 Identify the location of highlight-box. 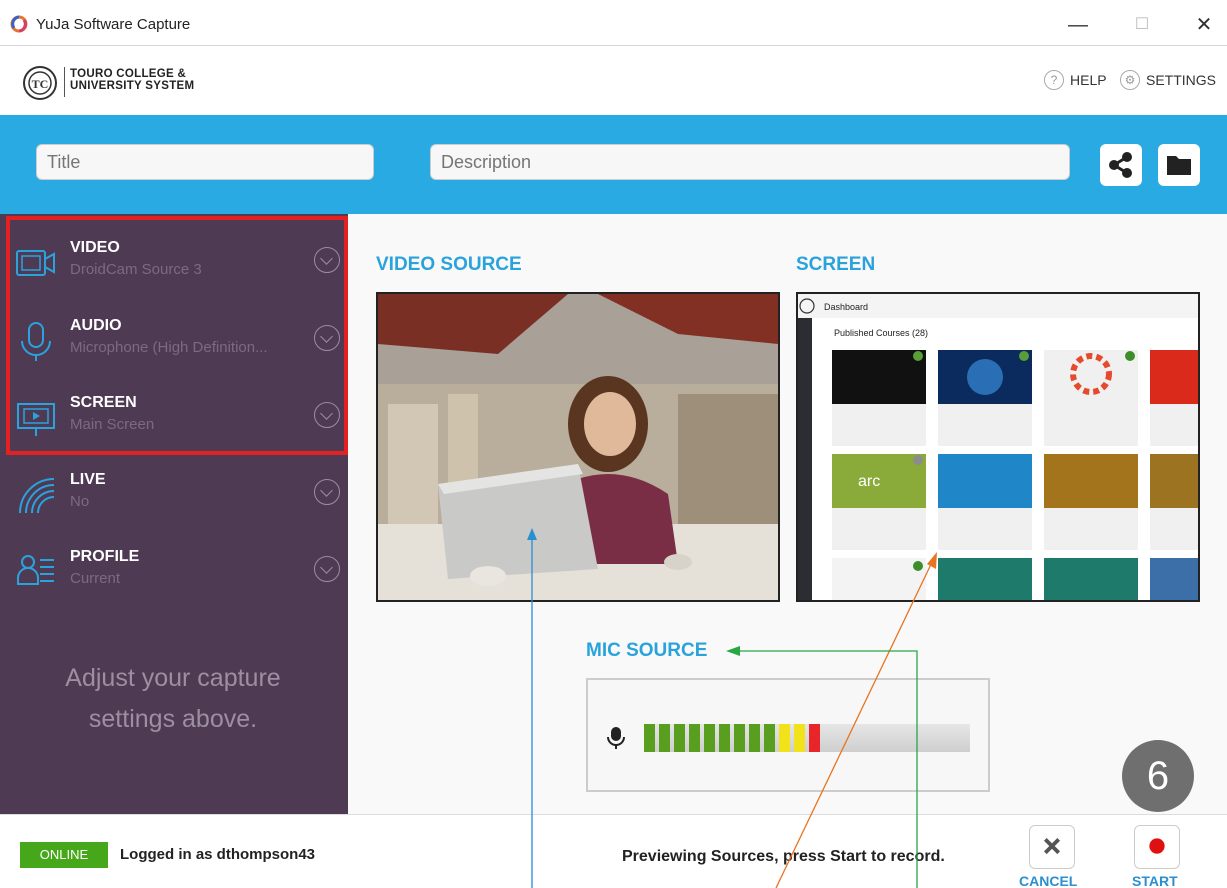
(177, 335).